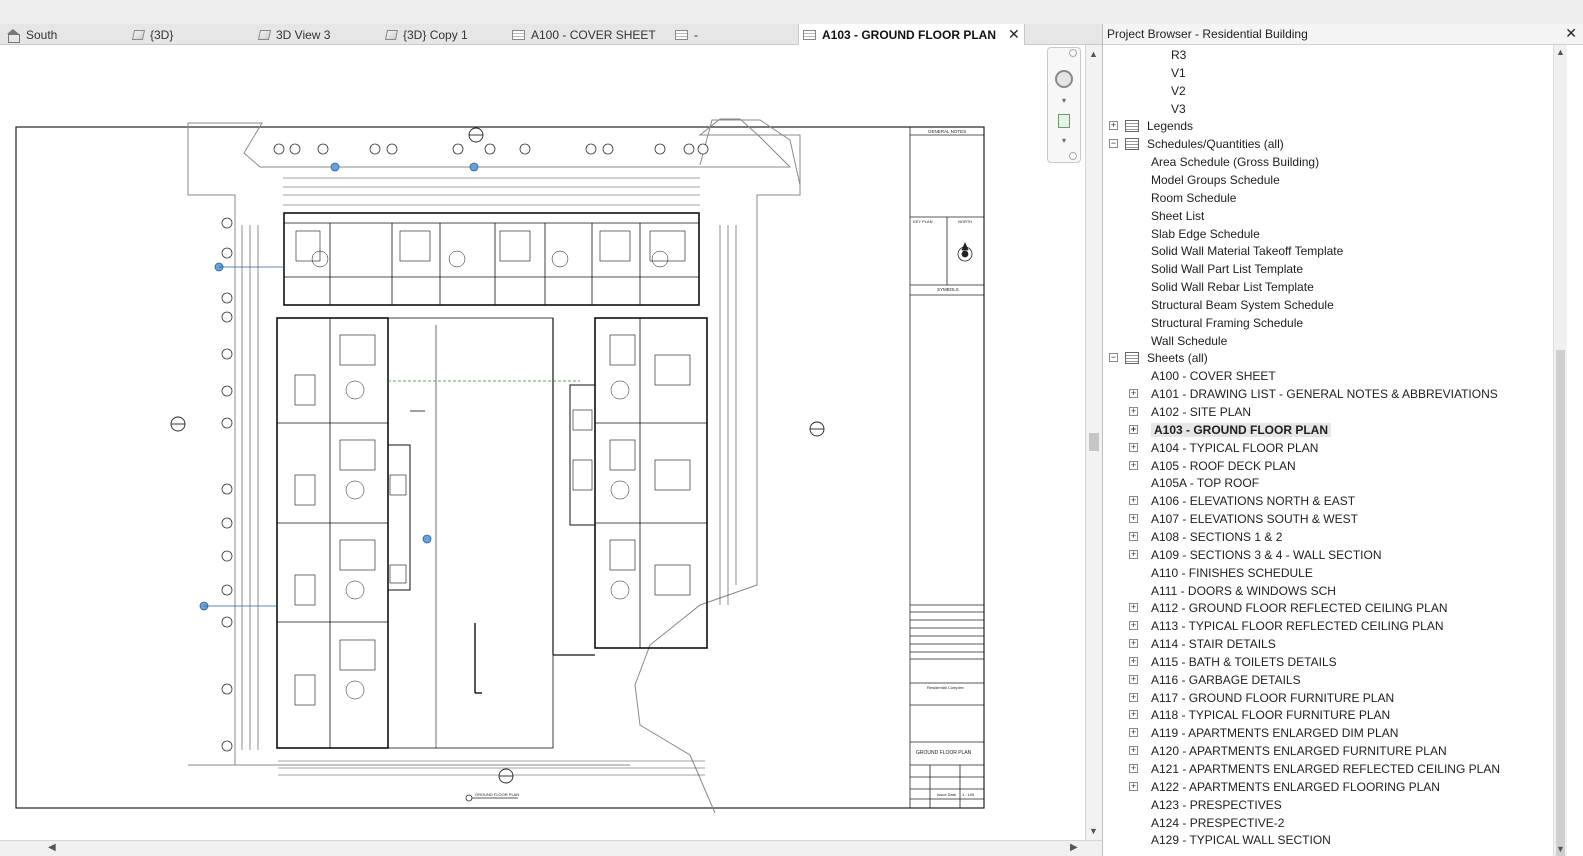 This screenshot has width=1583, height=856. Describe the element at coordinates (1328, 251) in the screenshot. I see `tree-item: Solid Wall Material Takeoff Template` at that location.